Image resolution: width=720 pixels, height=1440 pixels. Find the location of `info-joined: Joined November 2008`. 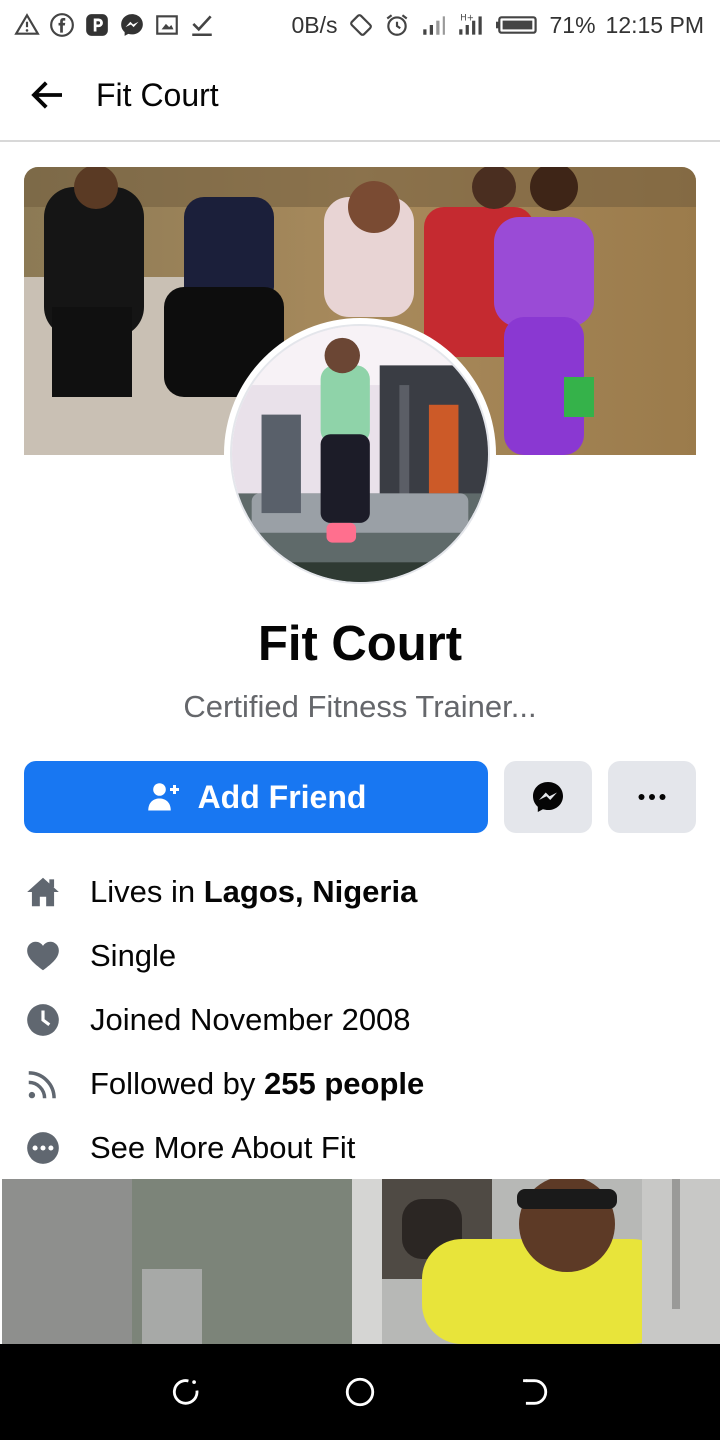

info-joined: Joined November 2008 is located at coordinates (360, 1020).